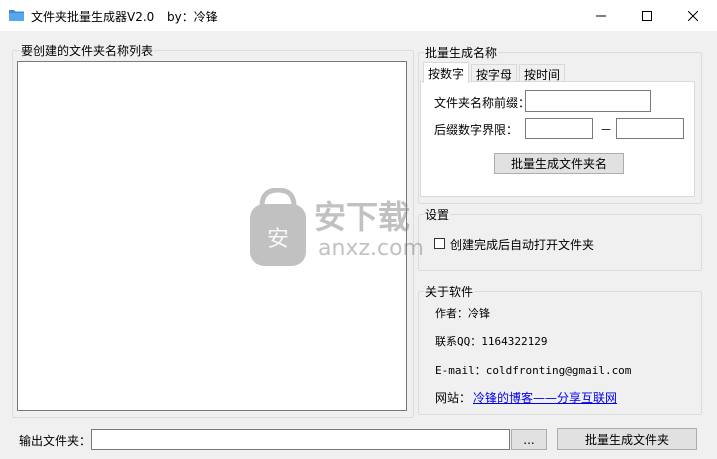 The height and width of the screenshot is (459, 717). I want to click on output-folder-input, so click(300, 439).